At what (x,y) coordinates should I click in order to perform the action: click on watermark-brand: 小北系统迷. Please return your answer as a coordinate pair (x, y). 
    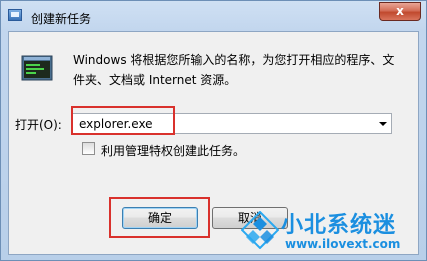
    Looking at the image, I should click on (339, 225).